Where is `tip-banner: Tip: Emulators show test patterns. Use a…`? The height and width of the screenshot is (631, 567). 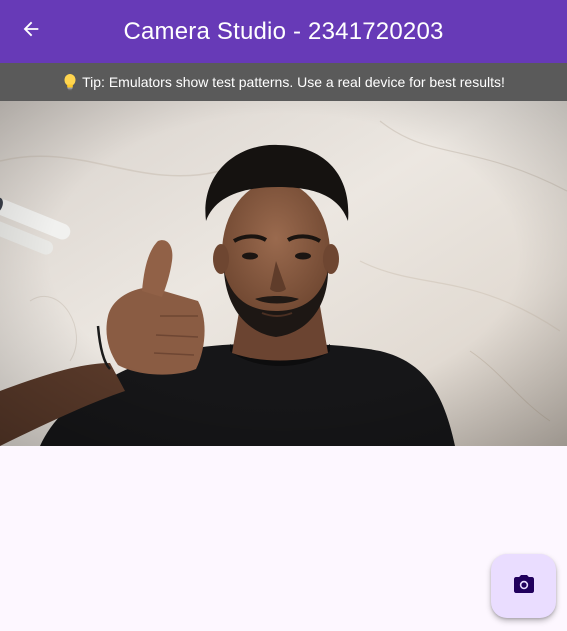
tip-banner: Tip: Emulators show test patterns. Use a… is located at coordinates (283, 82).